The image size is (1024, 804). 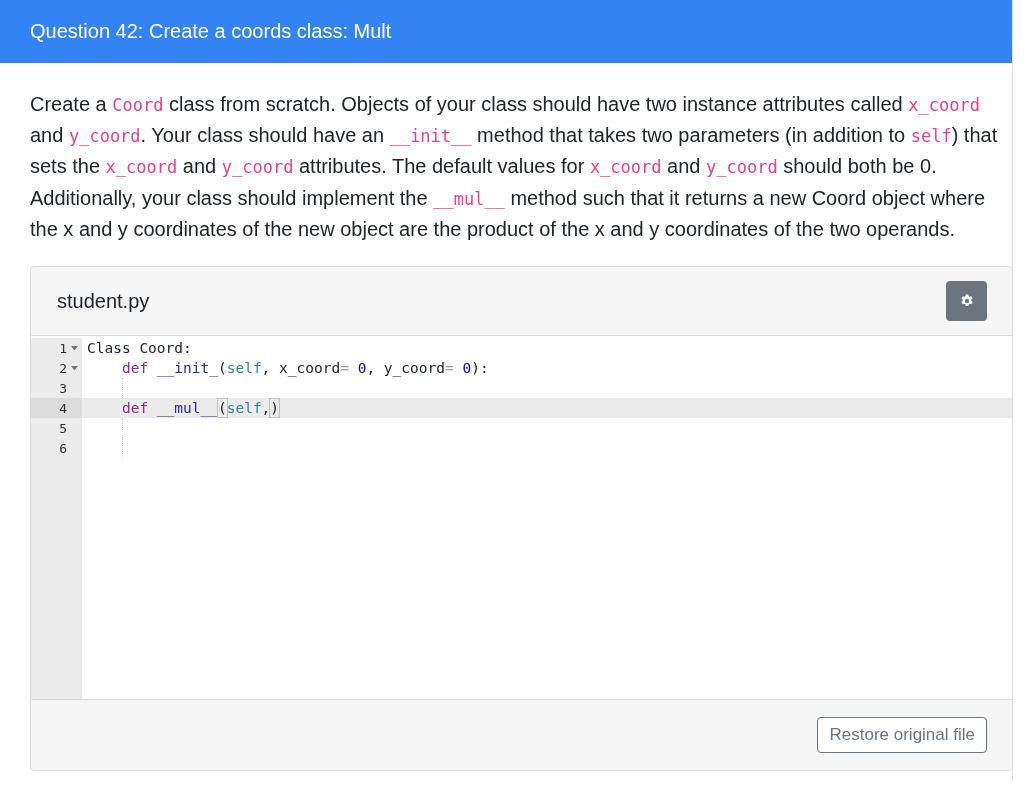 What do you see at coordinates (63, 428) in the screenshot?
I see `line-number: 5` at bounding box center [63, 428].